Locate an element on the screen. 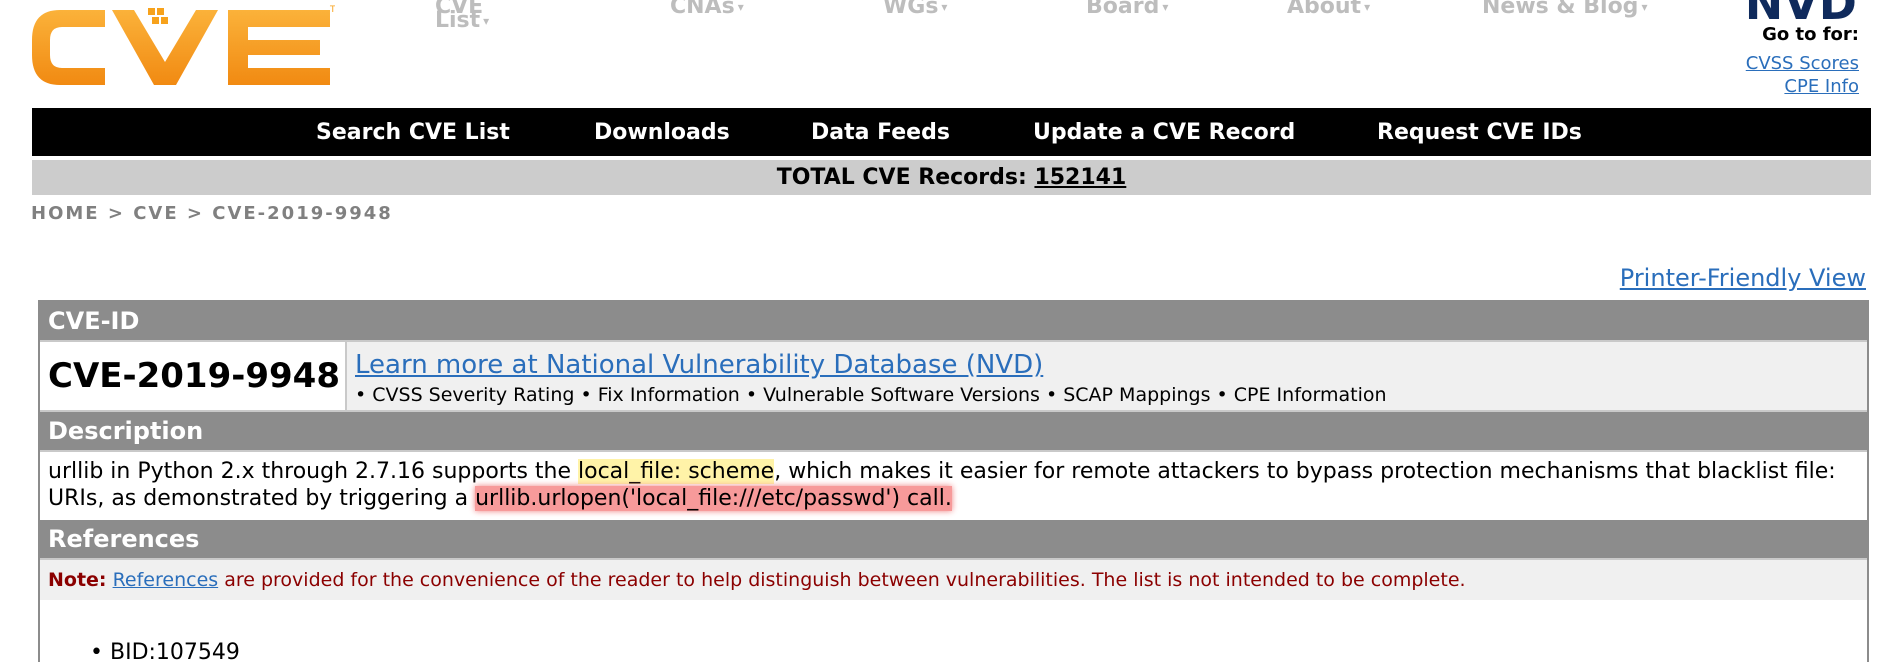 Image resolution: width=1891 pixels, height=665 pixels. cve-id-value: CVE-2019-9948 is located at coordinates (193, 376).